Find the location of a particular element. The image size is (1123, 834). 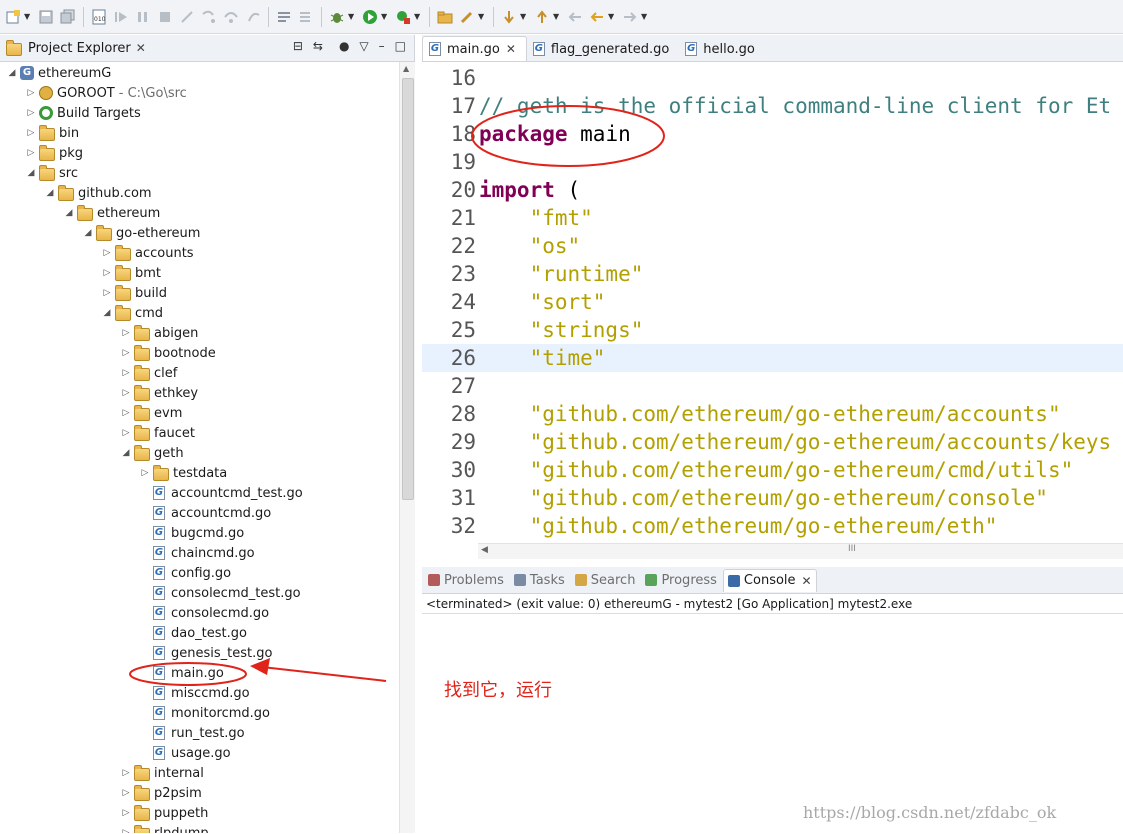

tree-item: Gconfig.go is located at coordinates (185, 573).